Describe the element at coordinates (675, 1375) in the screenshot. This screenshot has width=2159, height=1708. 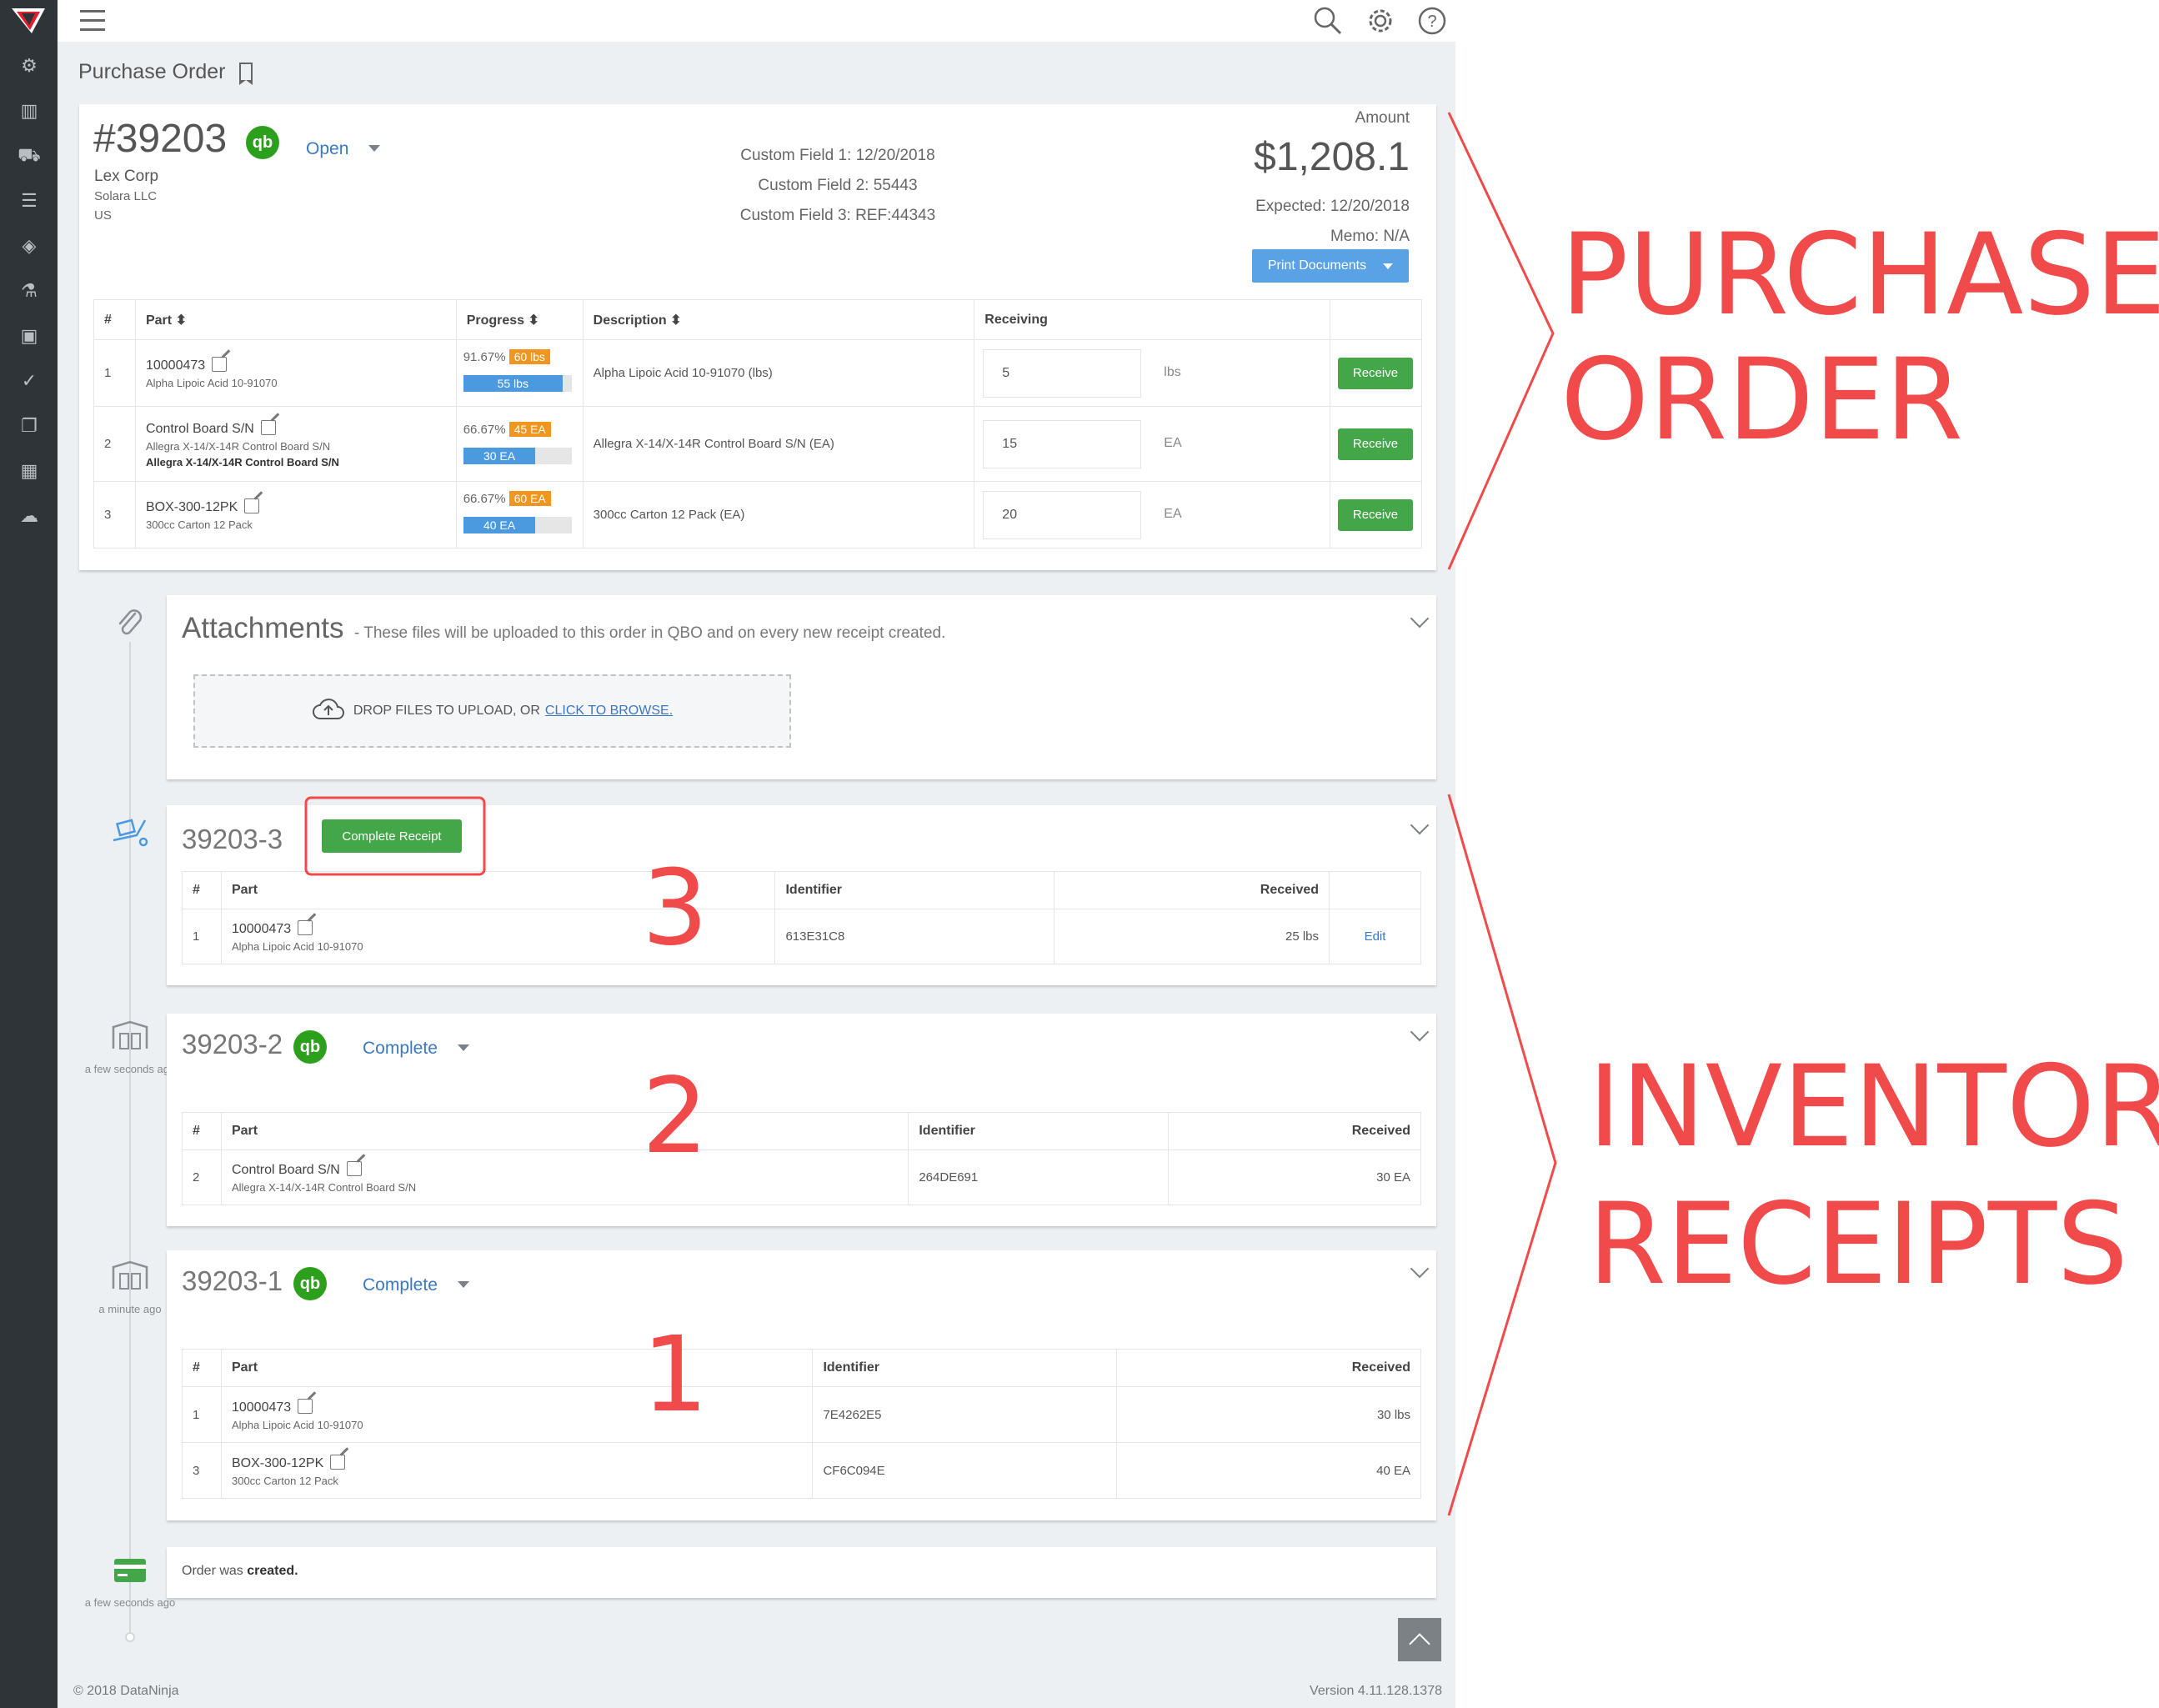
I see `annotation-number-1: 1` at that location.